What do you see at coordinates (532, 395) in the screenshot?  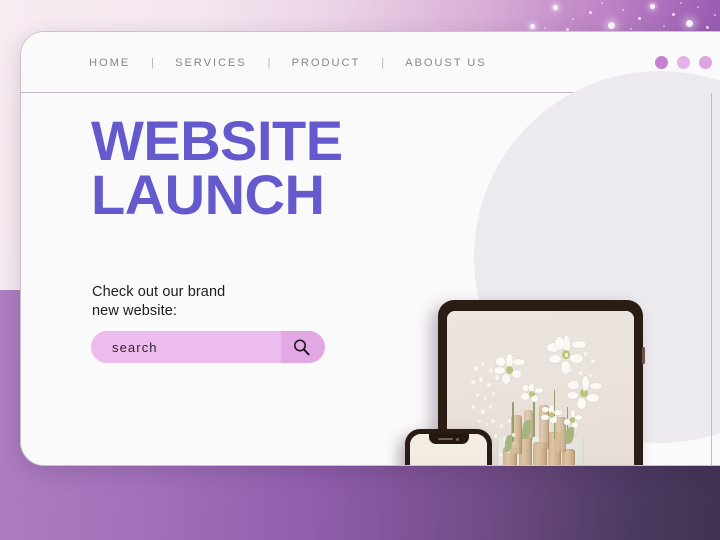 I see `flower` at bounding box center [532, 395].